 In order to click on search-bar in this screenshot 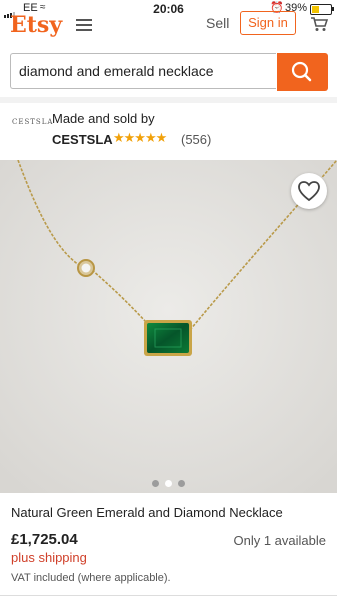, I will do `click(169, 72)`.